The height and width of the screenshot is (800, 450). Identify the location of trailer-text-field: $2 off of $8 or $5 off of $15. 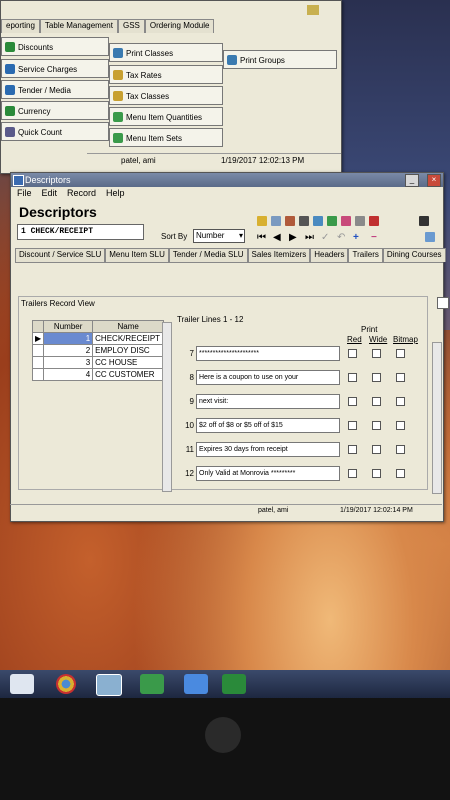
(268, 425).